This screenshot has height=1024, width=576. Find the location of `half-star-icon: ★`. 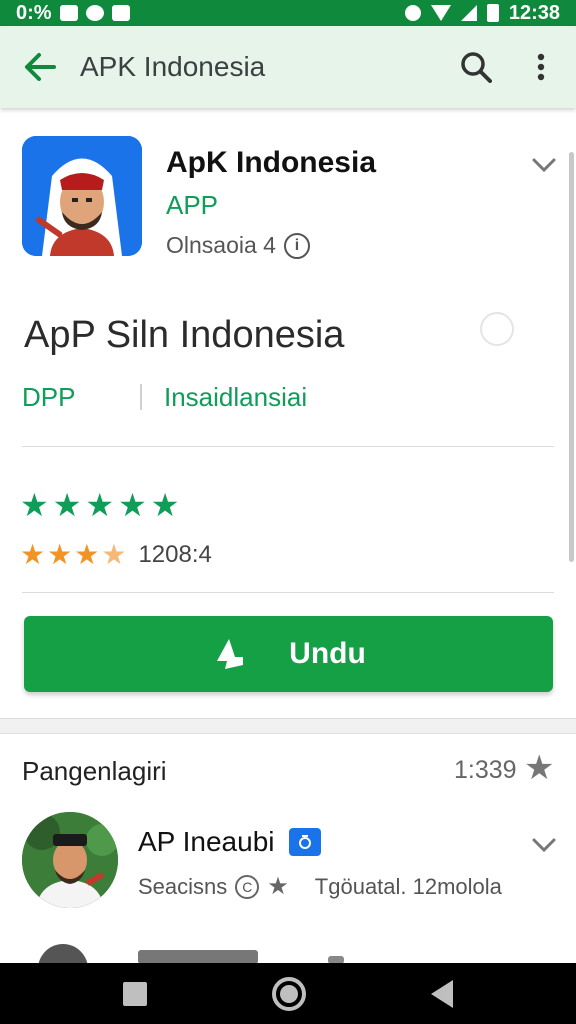

half-star-icon: ★ is located at coordinates (114, 554).